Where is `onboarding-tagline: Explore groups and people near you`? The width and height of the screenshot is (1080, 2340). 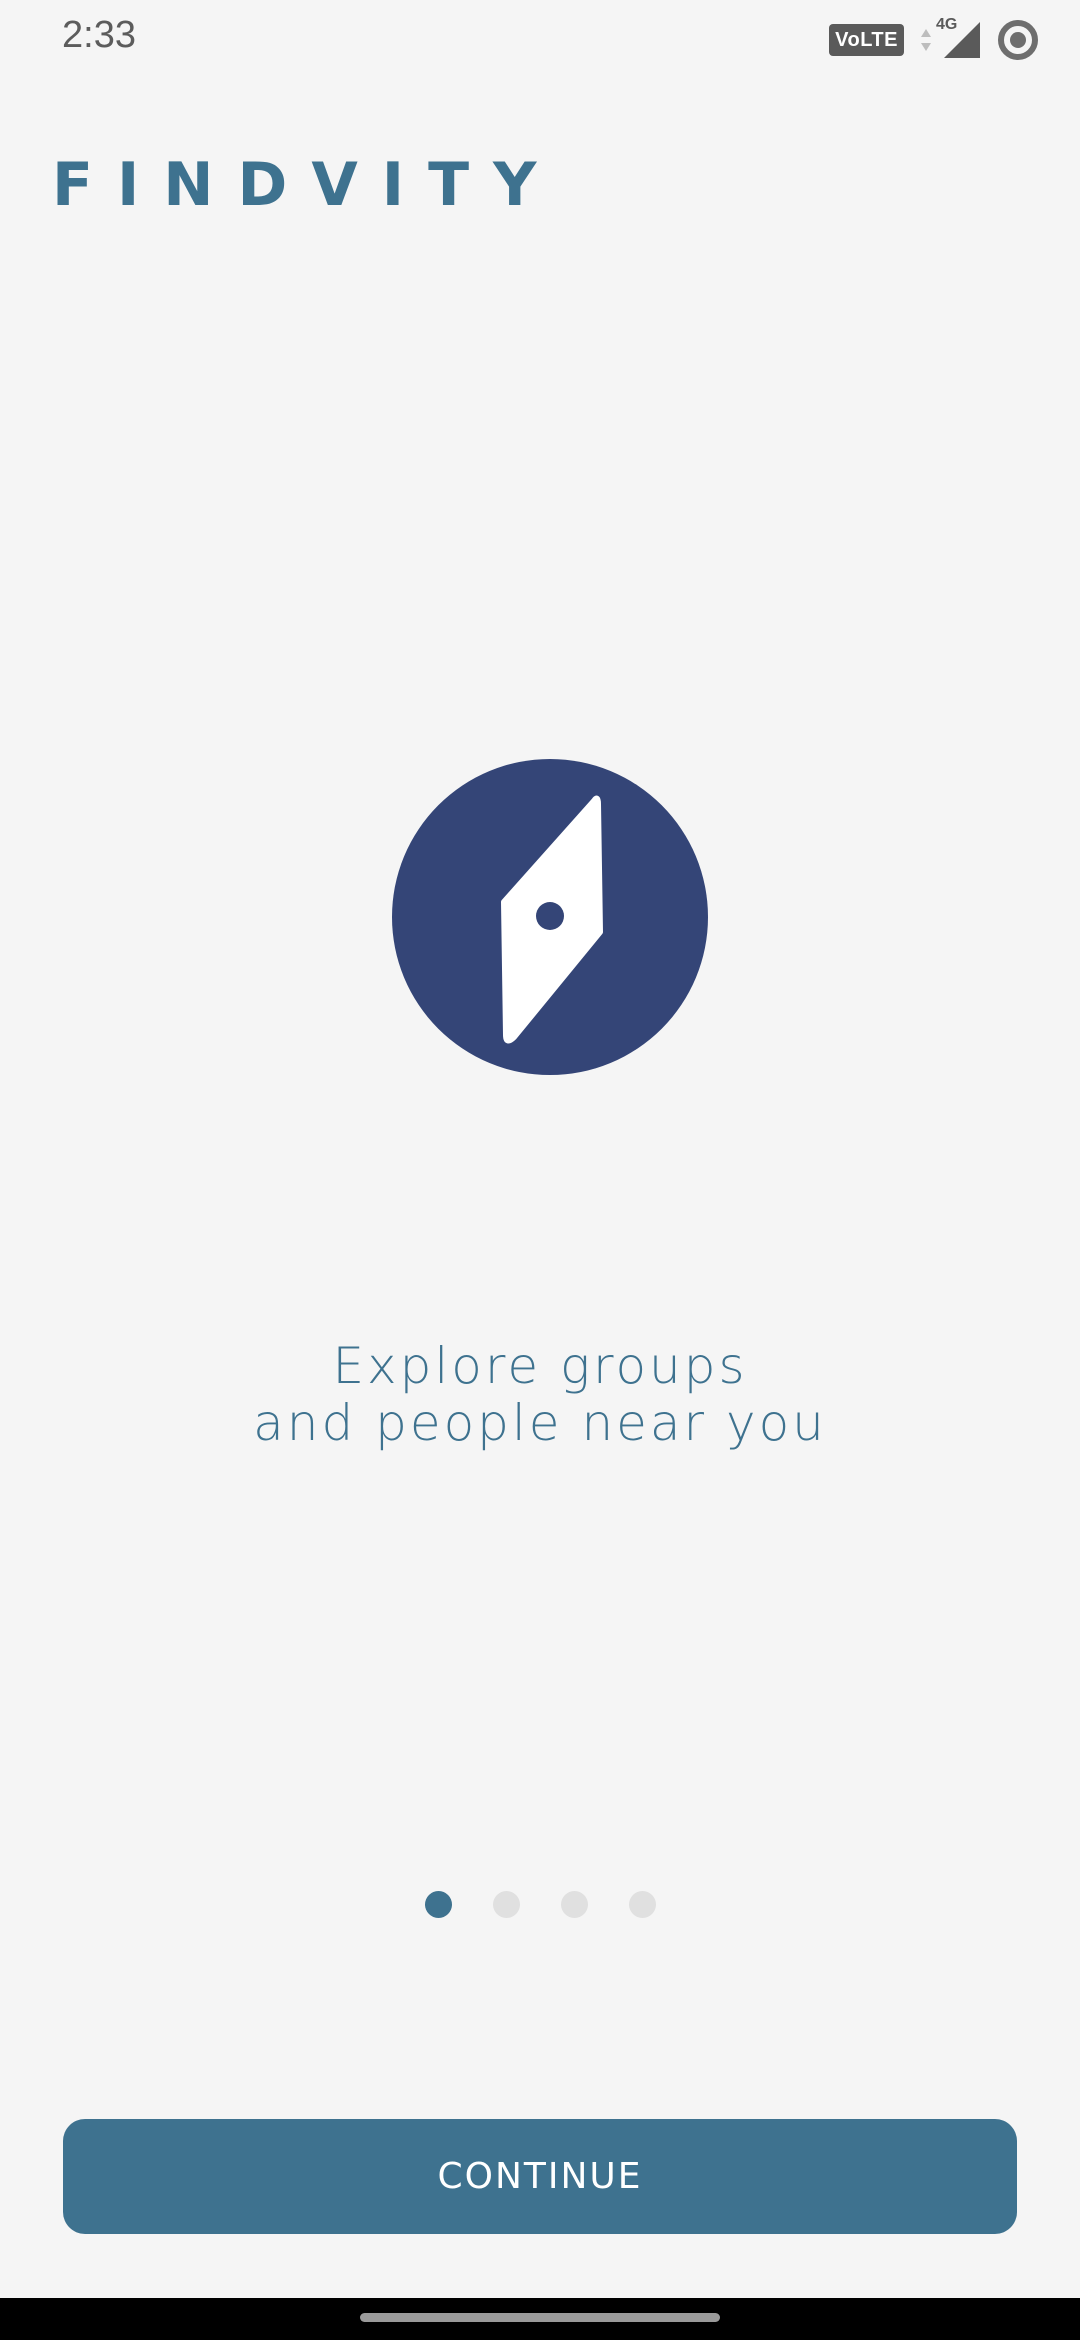 onboarding-tagline: Explore groups and people near you is located at coordinates (540, 1395).